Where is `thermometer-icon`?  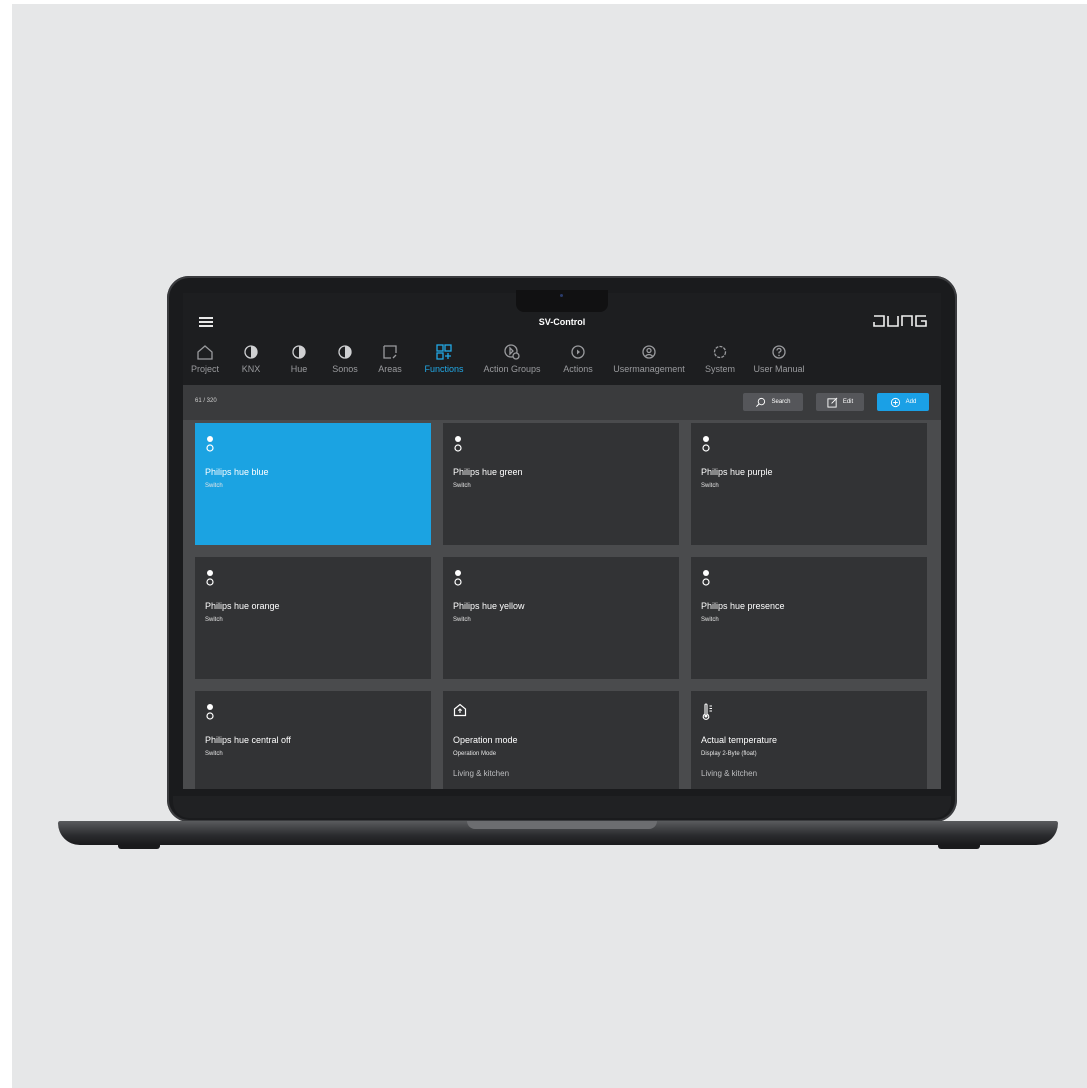 thermometer-icon is located at coordinates (707, 711).